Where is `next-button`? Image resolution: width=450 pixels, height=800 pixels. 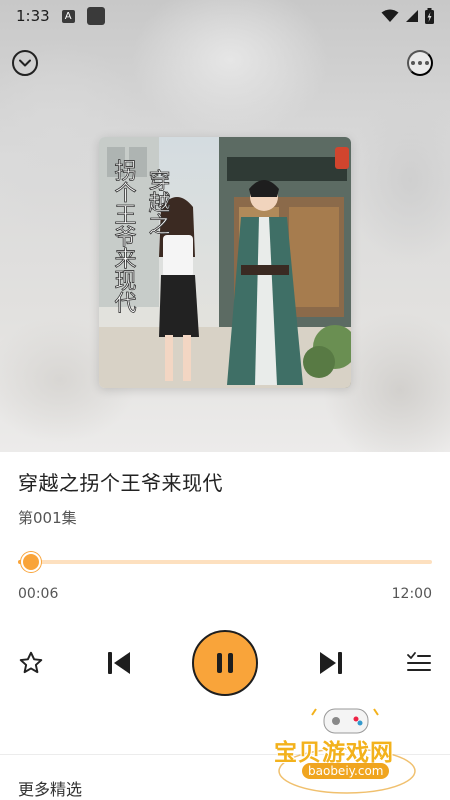 next-button is located at coordinates (331, 663).